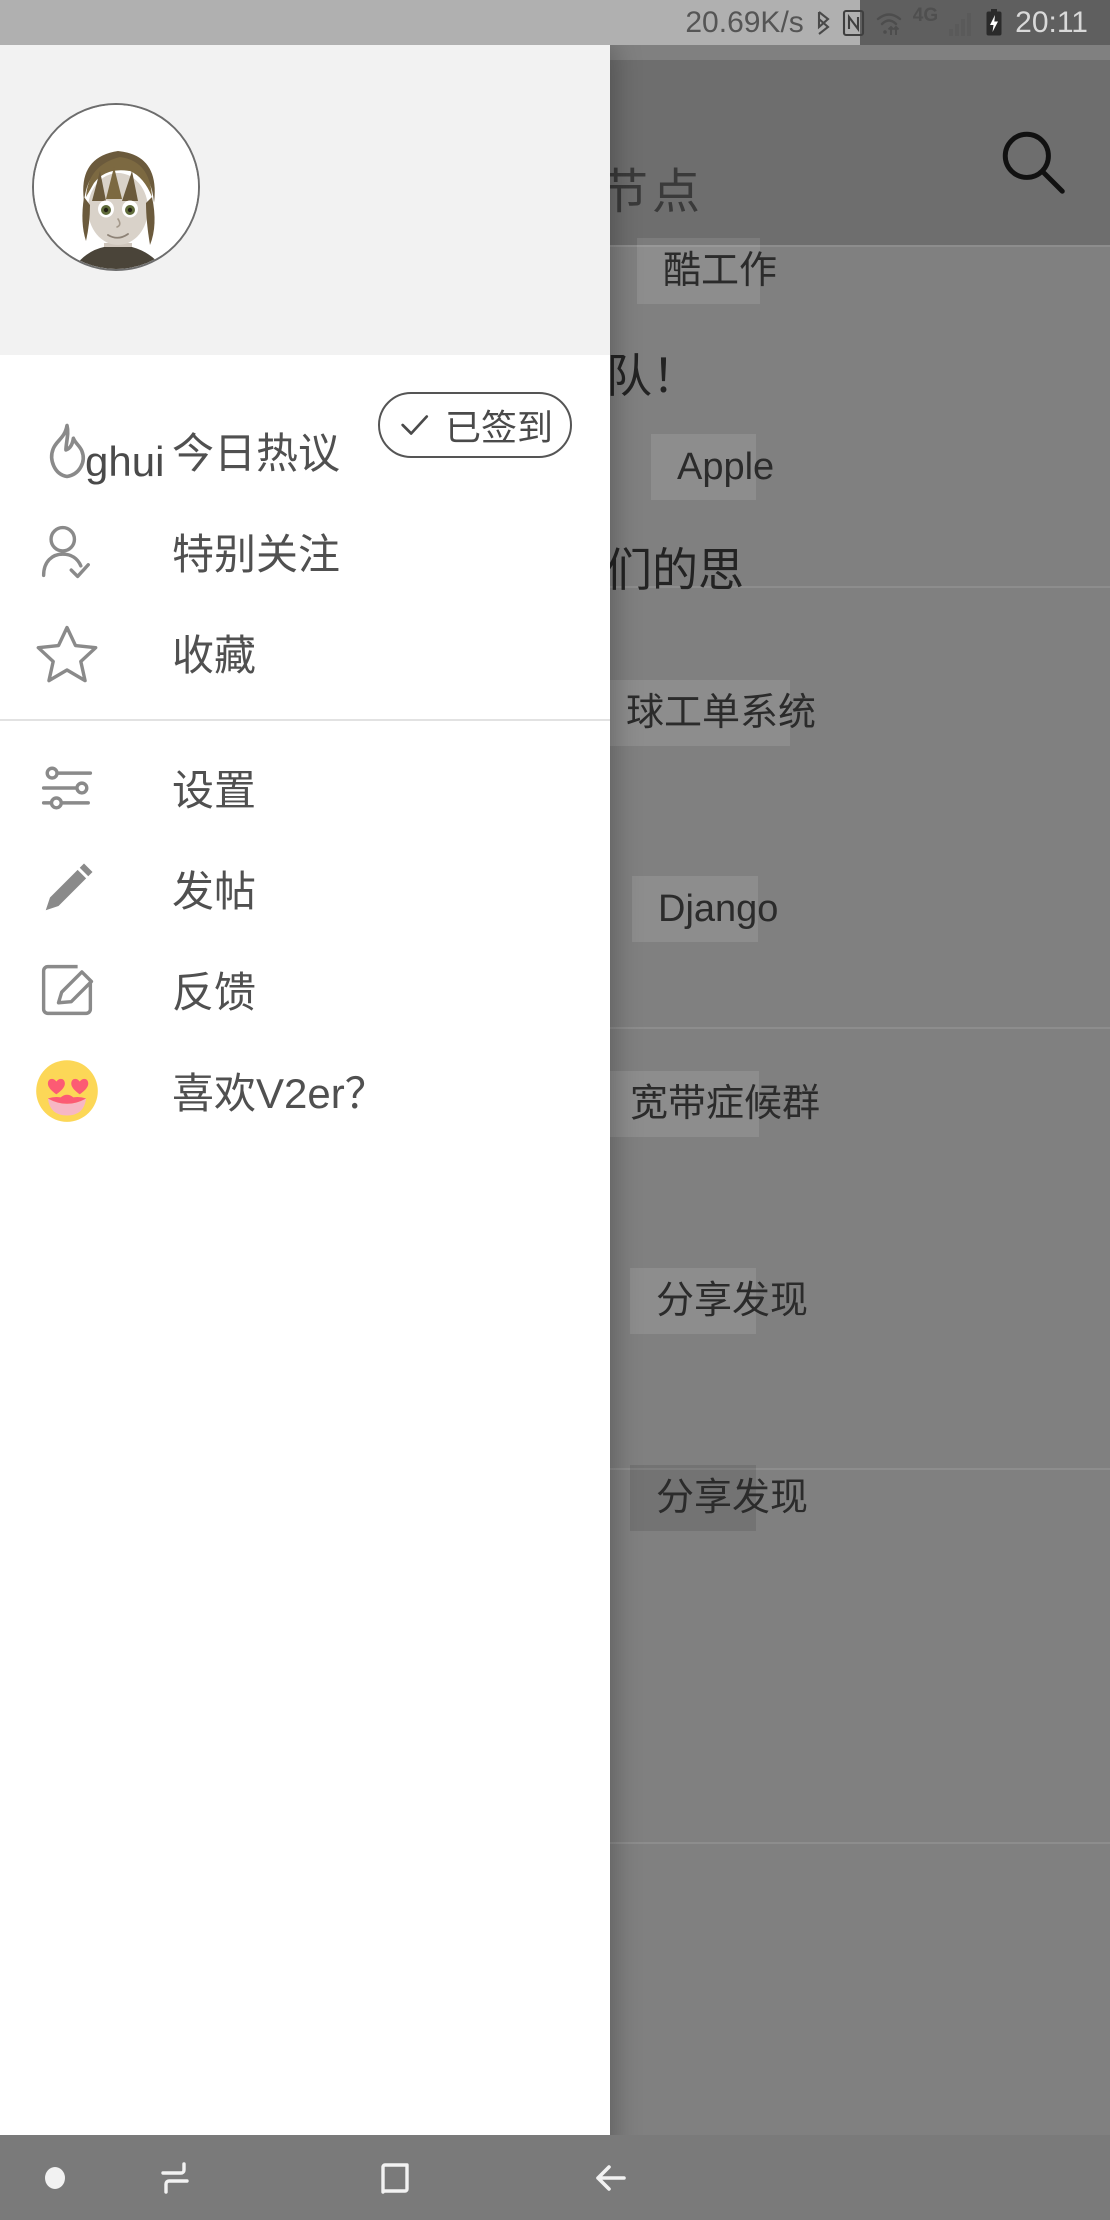 The height and width of the screenshot is (2220, 1110). What do you see at coordinates (305, 720) in the screenshot?
I see `menu-divider` at bounding box center [305, 720].